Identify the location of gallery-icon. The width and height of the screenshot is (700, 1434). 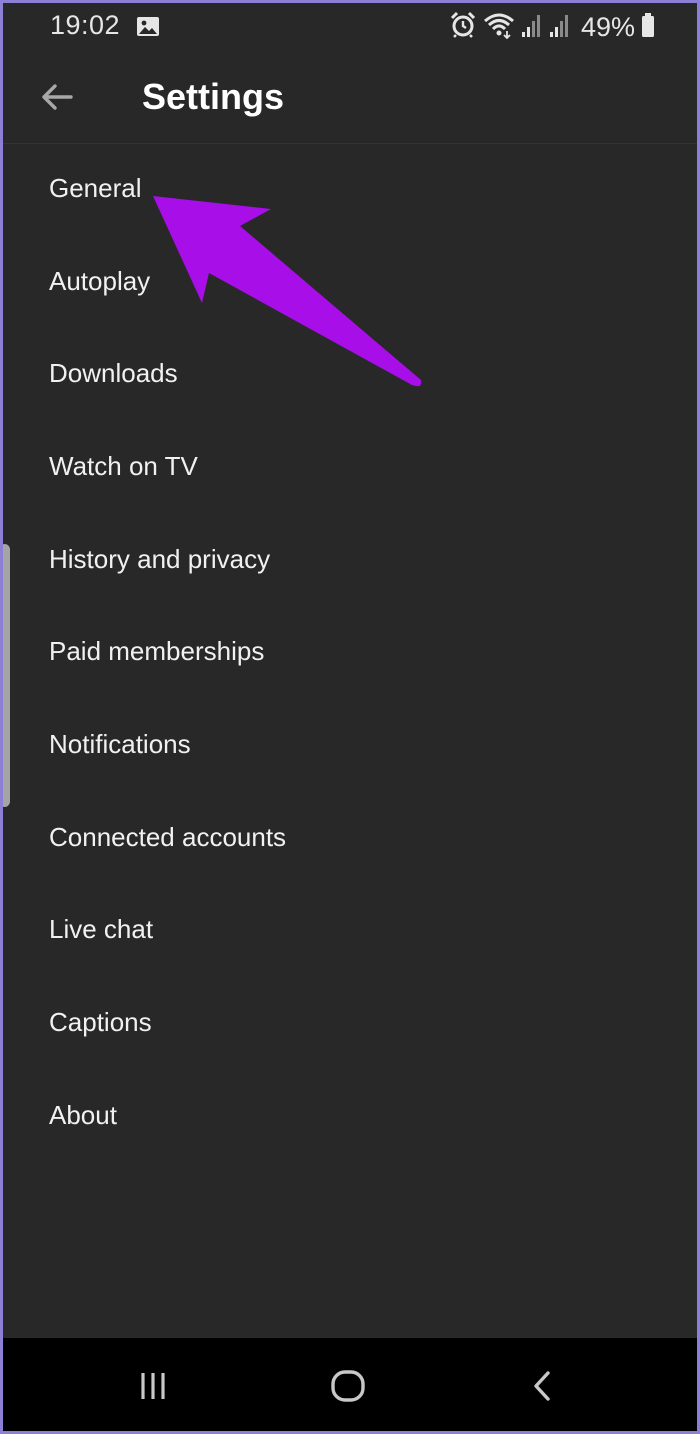
(148, 29).